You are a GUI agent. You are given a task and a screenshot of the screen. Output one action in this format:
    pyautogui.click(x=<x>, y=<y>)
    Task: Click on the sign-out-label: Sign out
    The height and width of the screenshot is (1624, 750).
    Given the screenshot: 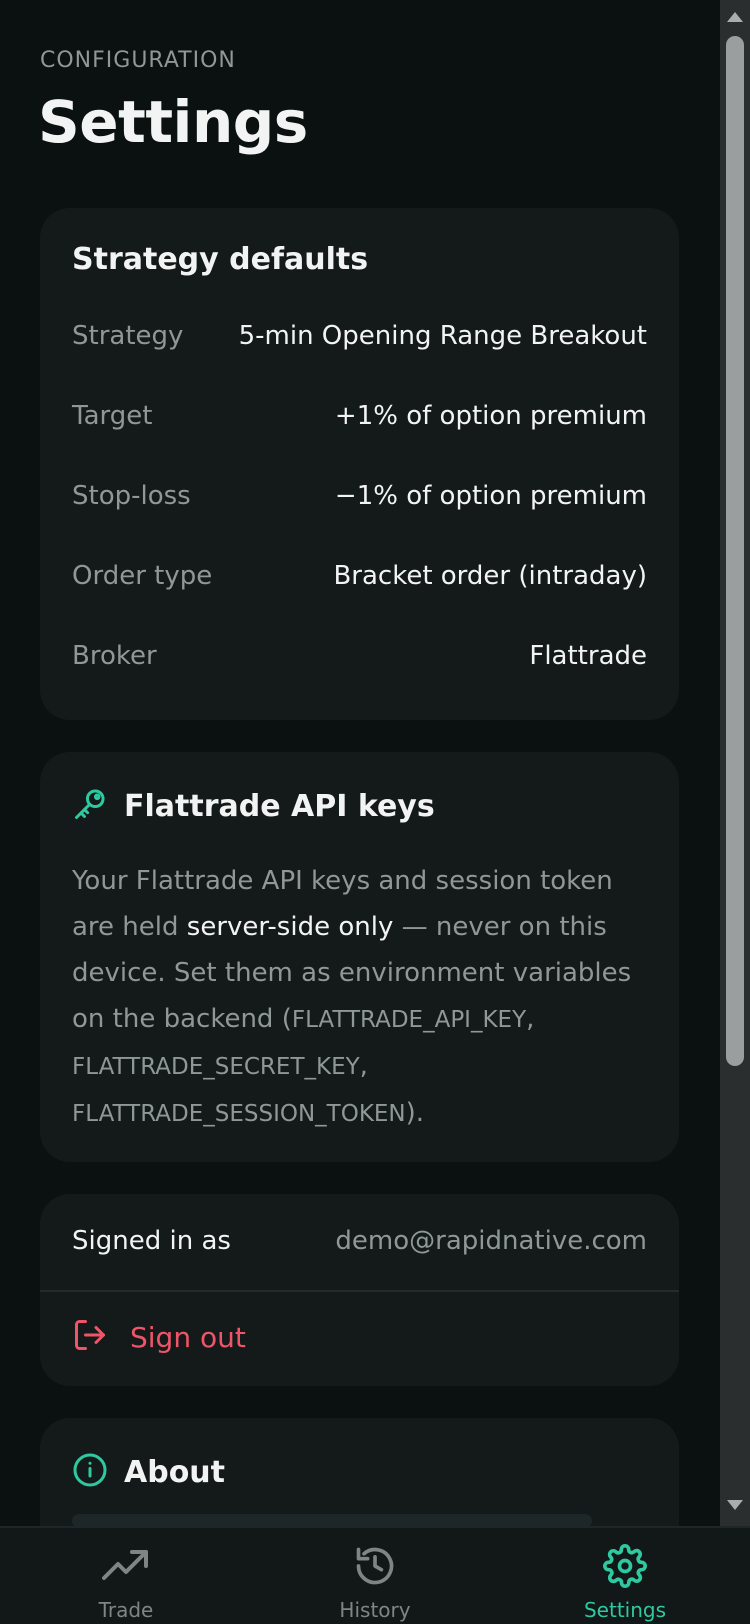 What is the action you would take?
    pyautogui.click(x=188, y=1337)
    